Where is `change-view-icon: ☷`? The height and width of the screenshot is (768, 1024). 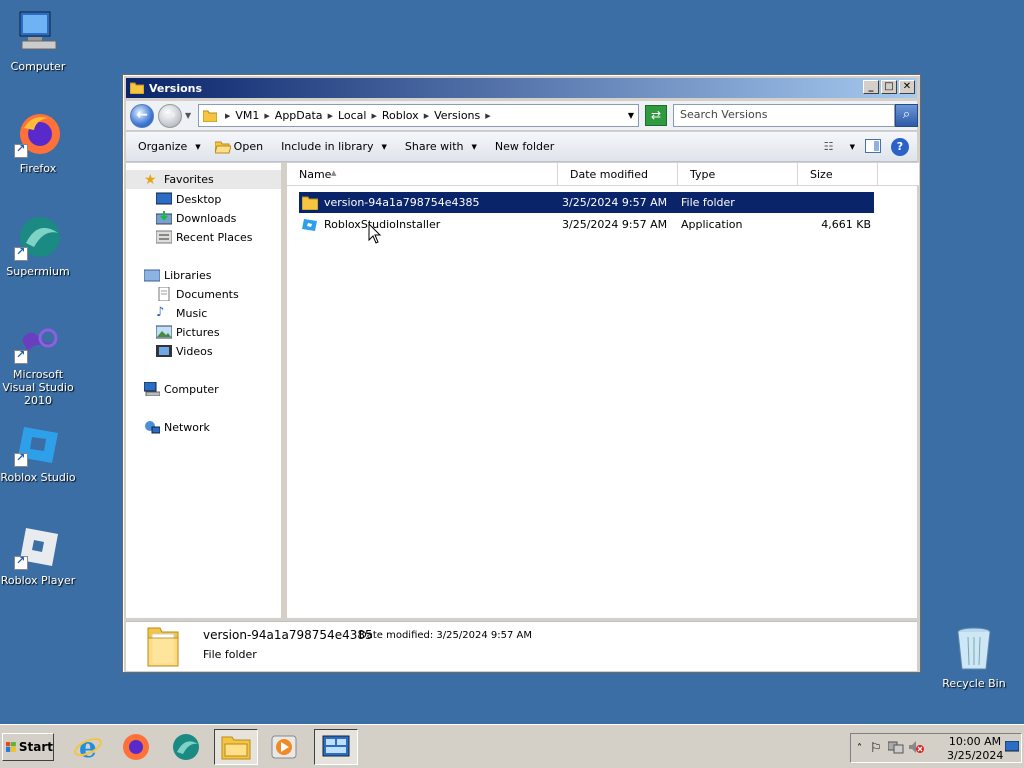 change-view-icon: ☷ is located at coordinates (832, 147).